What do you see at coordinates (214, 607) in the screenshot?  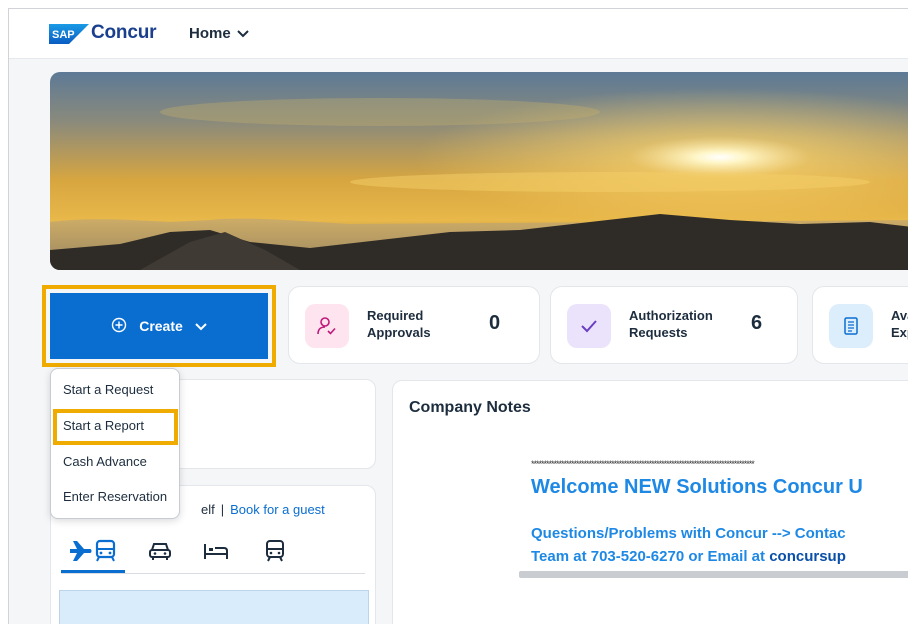 I see `travel-search-panel` at bounding box center [214, 607].